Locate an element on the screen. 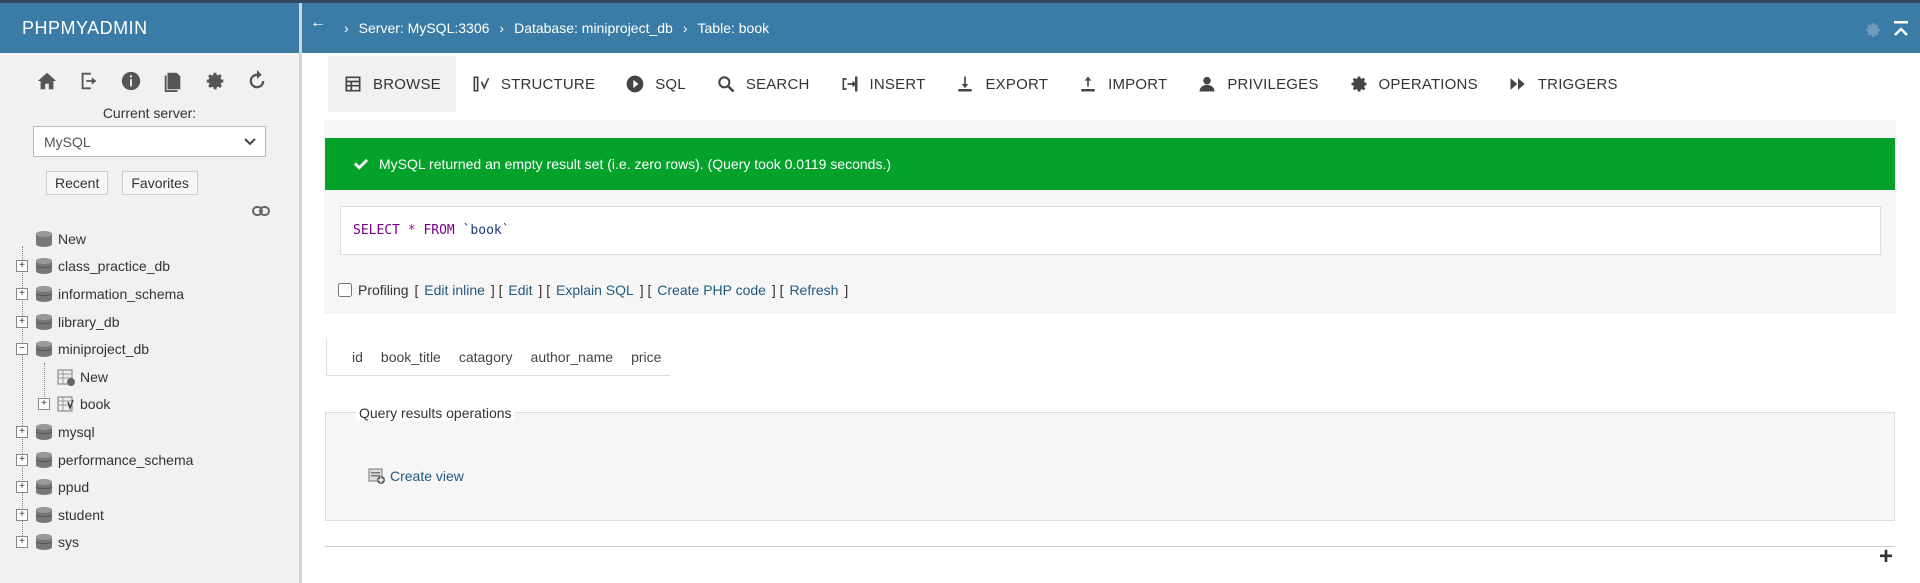 This screenshot has height=583, width=1920. create-view-icon is located at coordinates (376, 476).